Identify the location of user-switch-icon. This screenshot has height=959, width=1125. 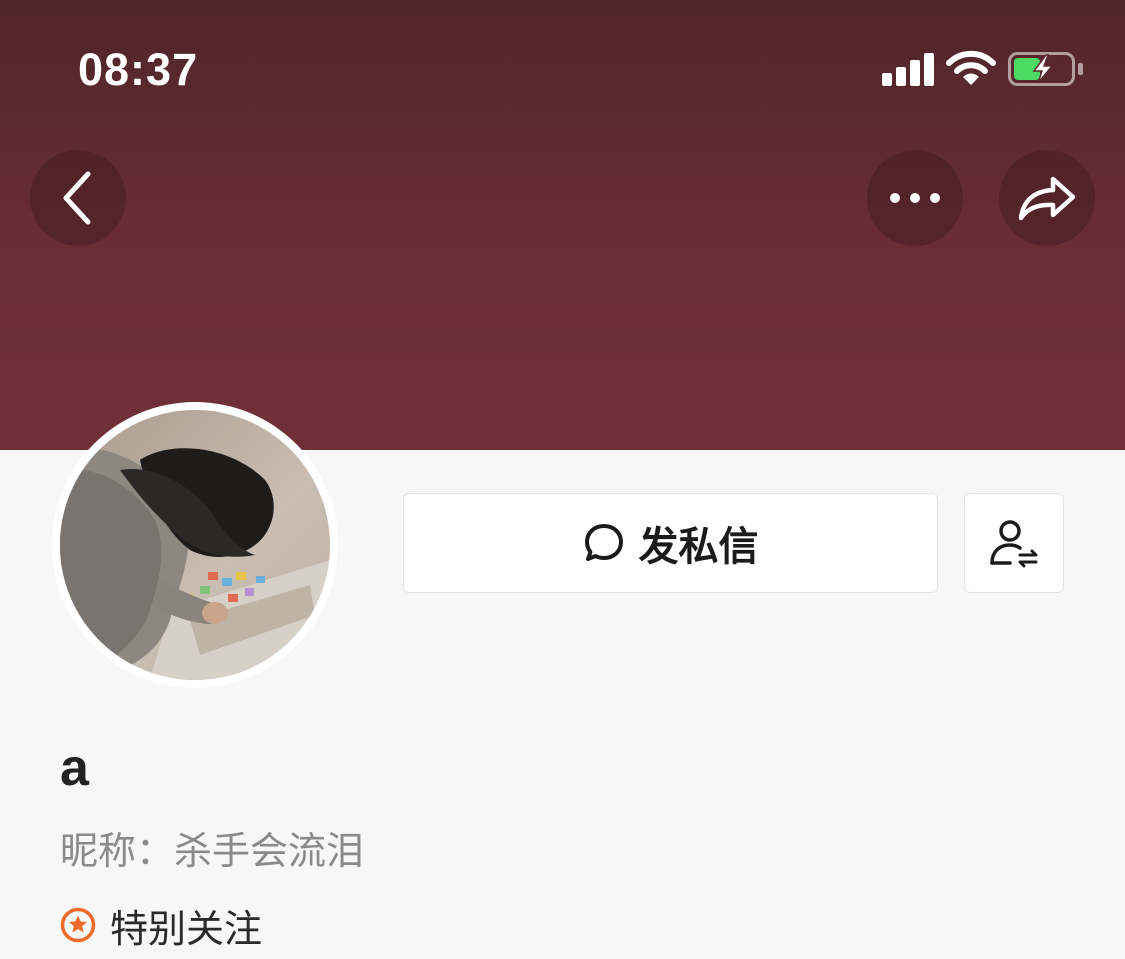
(1014, 544).